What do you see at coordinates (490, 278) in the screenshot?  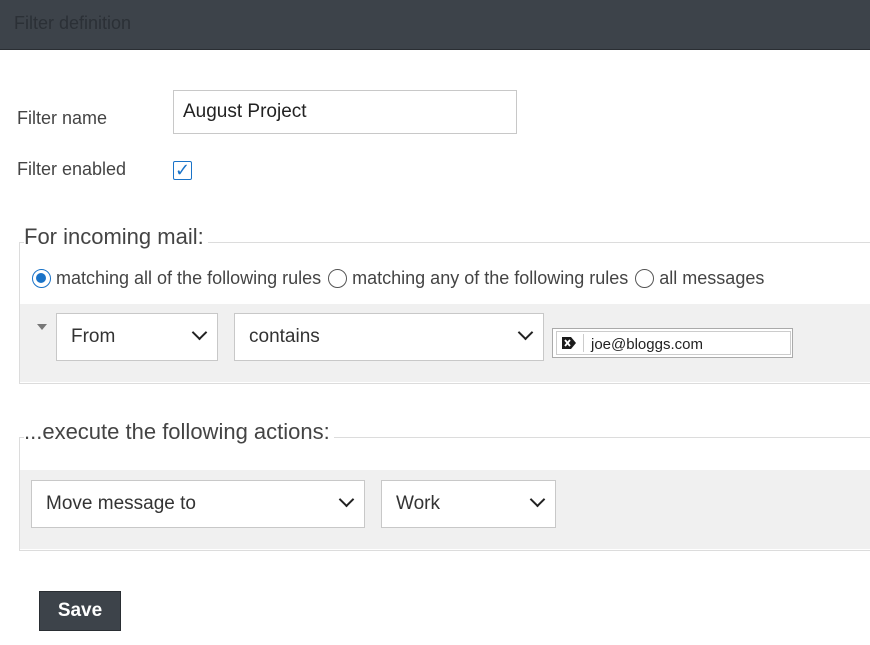 I see `radio-label: matching any of the following rules` at bounding box center [490, 278].